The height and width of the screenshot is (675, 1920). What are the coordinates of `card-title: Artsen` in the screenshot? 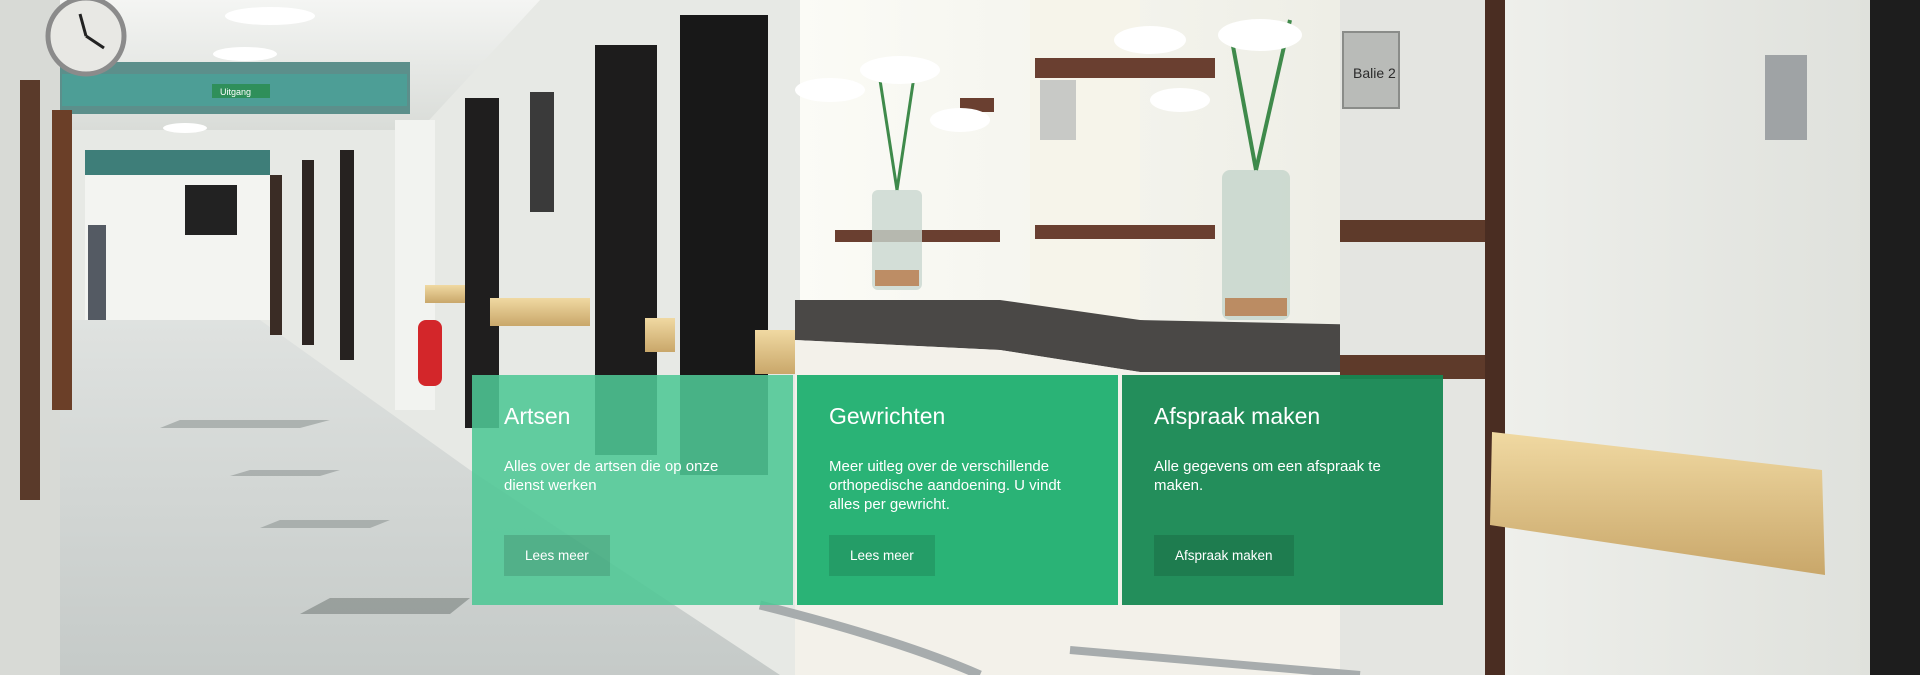 It's located at (537, 416).